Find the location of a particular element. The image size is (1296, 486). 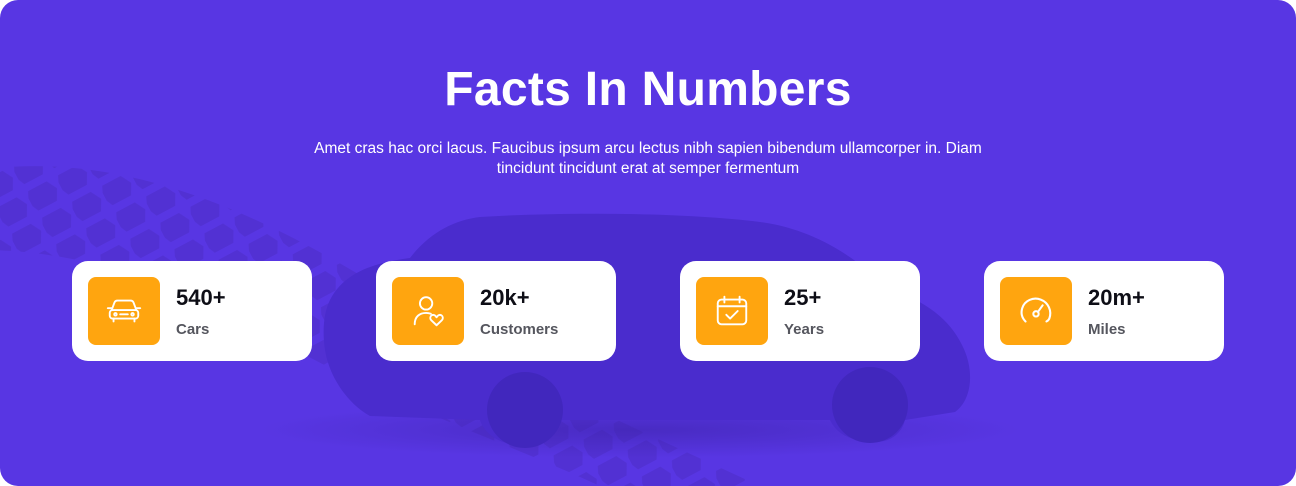

stat-card-cars: 540+ Cars is located at coordinates (192, 311).